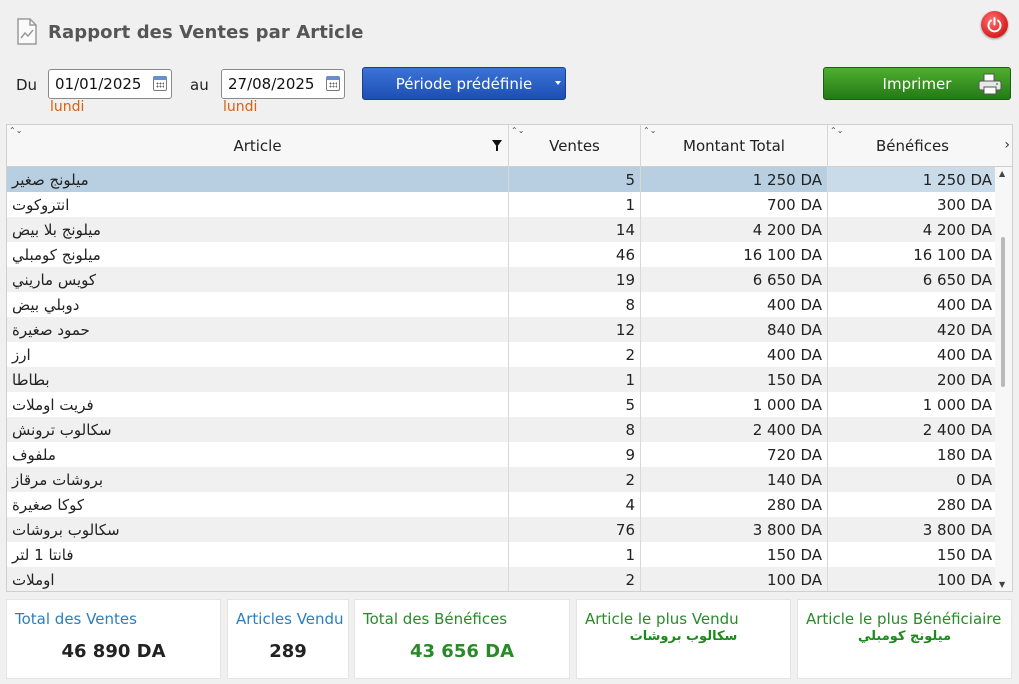  I want to click on montant-cell: 1 000 DA, so click(734, 404).